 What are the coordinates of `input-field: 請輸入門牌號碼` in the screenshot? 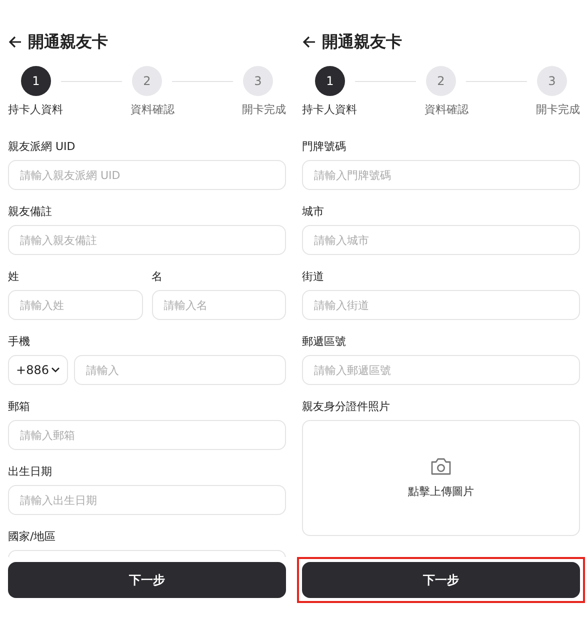 It's located at (441, 175).